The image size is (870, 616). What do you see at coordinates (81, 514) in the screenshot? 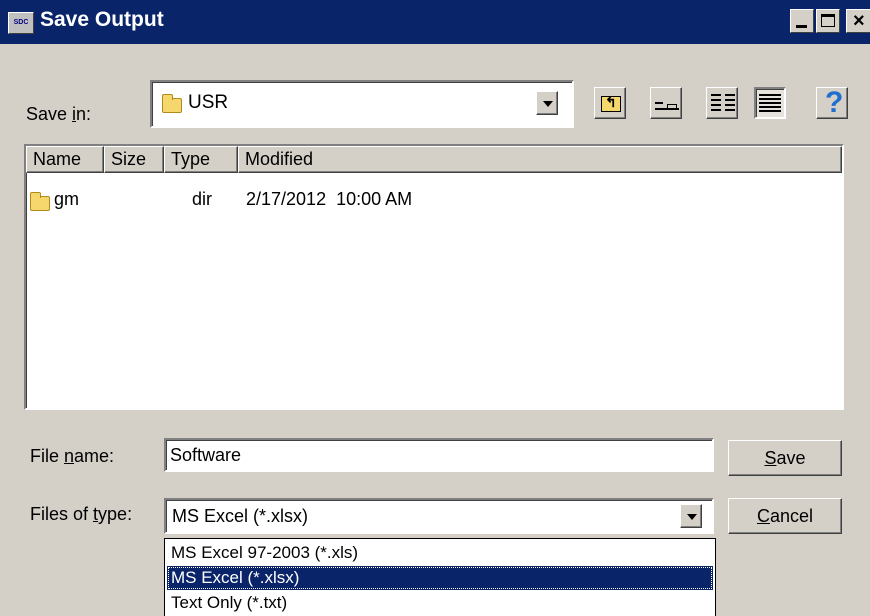
I see `file-type-label: Files of type:` at bounding box center [81, 514].